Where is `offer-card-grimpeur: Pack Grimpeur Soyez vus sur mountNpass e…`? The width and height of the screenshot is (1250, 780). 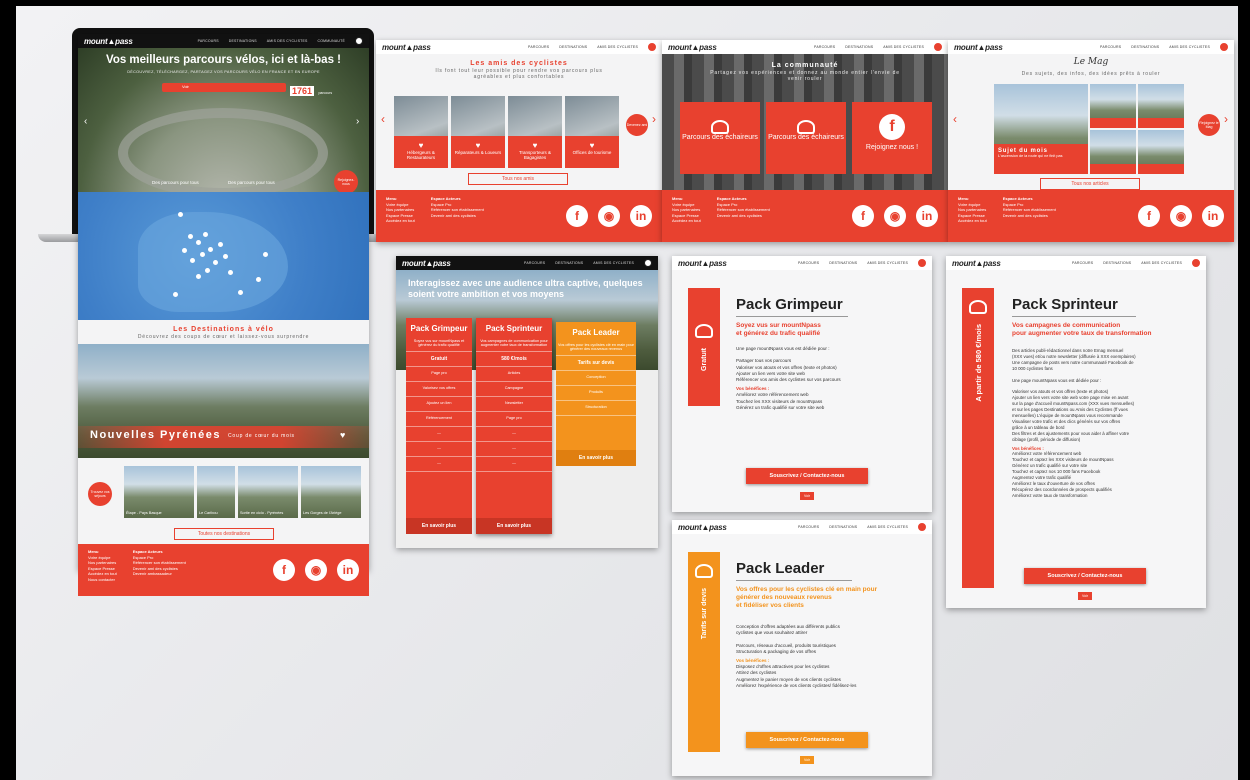
offer-card-grimpeur: Pack Grimpeur Soyez vus sur mountNpass e… is located at coordinates (439, 426).